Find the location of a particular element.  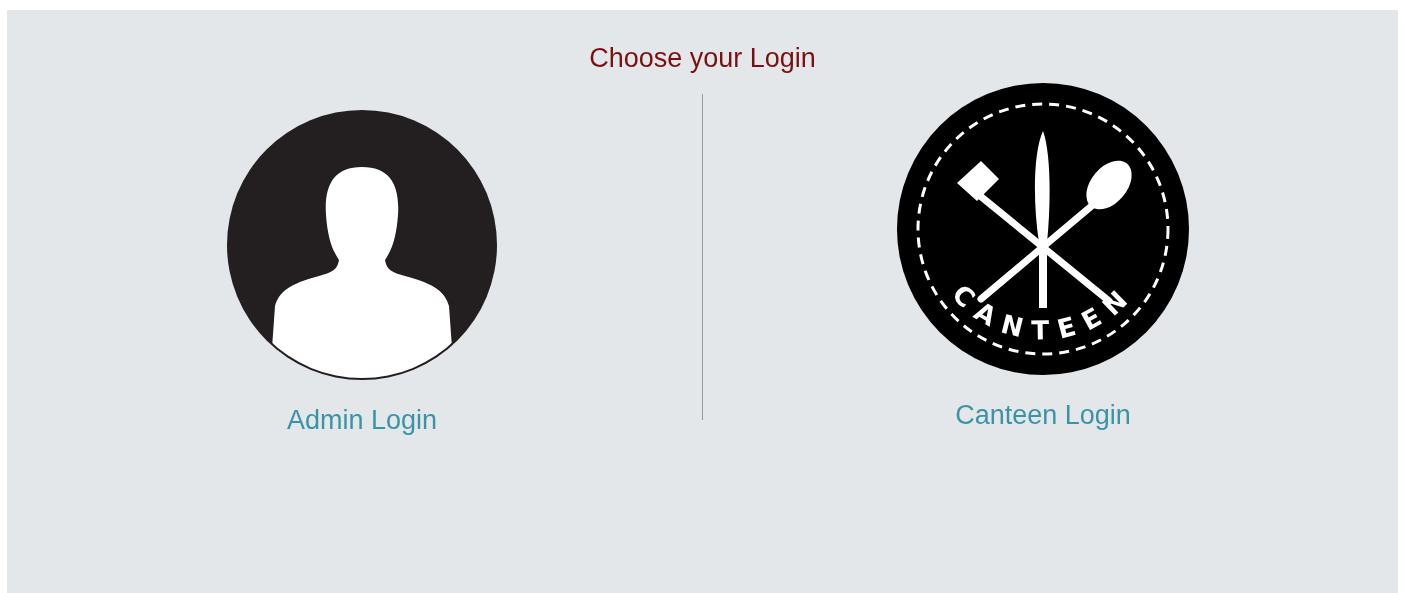

login-link: Admin Login is located at coordinates (362, 420).